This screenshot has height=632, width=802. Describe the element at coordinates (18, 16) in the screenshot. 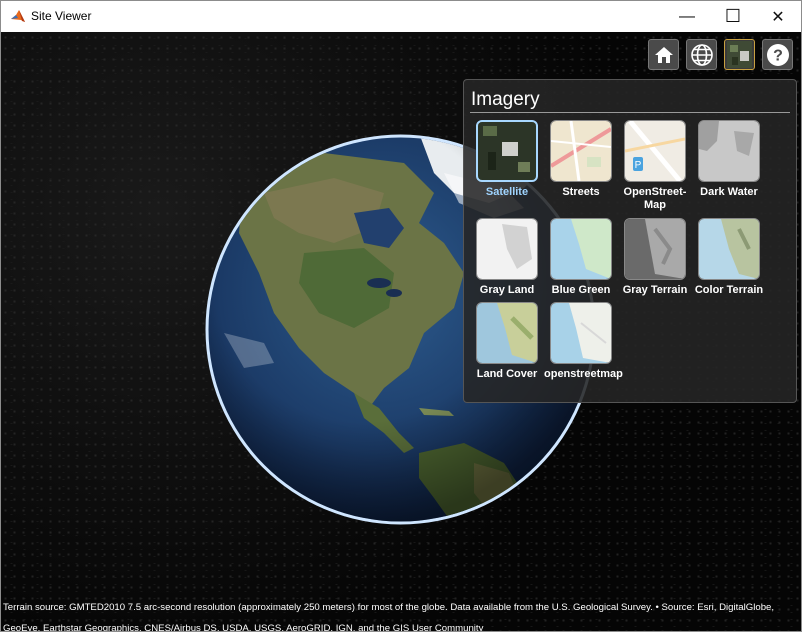

I see `matlab-logo-icon` at that location.